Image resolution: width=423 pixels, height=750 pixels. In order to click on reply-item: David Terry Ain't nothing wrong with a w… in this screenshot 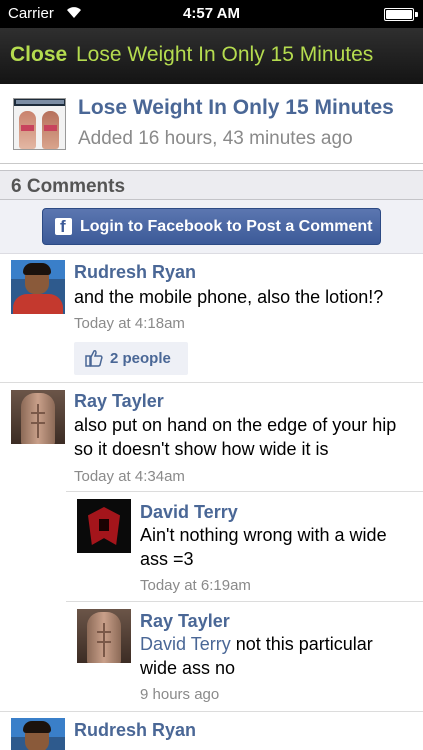, I will do `click(211, 546)`.